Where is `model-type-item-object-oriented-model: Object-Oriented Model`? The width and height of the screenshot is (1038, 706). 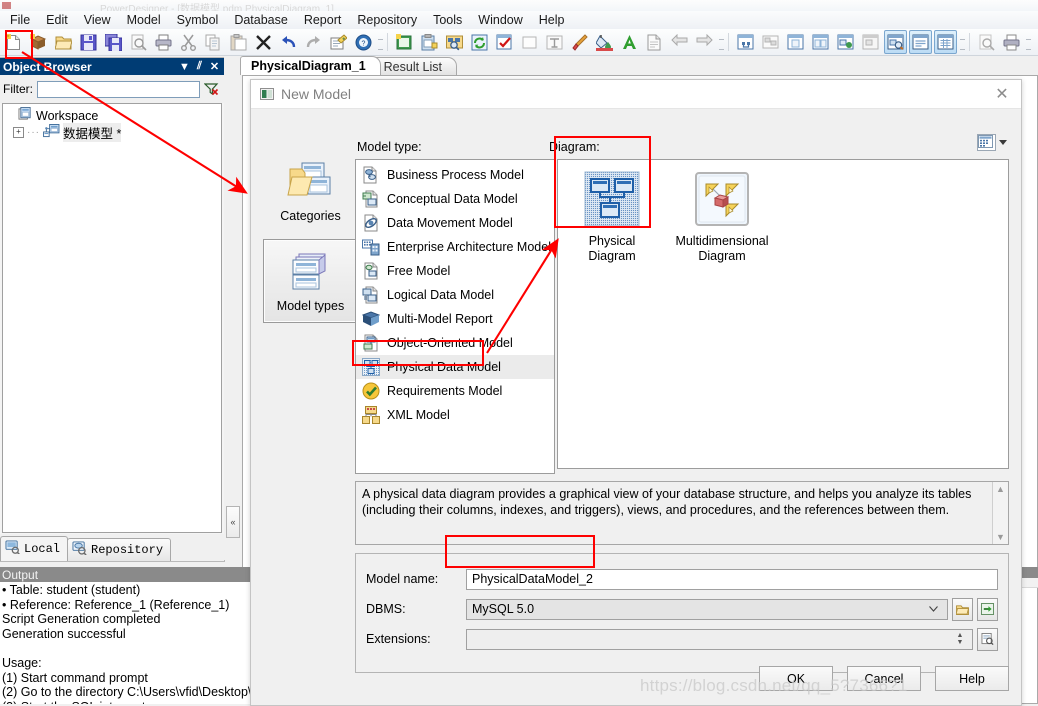 model-type-item-object-oriented-model: Object-Oriented Model is located at coordinates (455, 343).